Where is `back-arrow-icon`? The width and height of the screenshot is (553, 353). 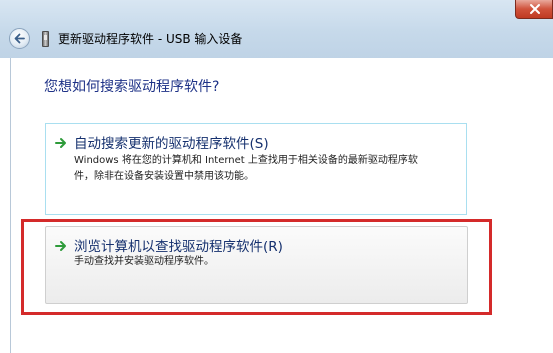 back-arrow-icon is located at coordinates (19, 38).